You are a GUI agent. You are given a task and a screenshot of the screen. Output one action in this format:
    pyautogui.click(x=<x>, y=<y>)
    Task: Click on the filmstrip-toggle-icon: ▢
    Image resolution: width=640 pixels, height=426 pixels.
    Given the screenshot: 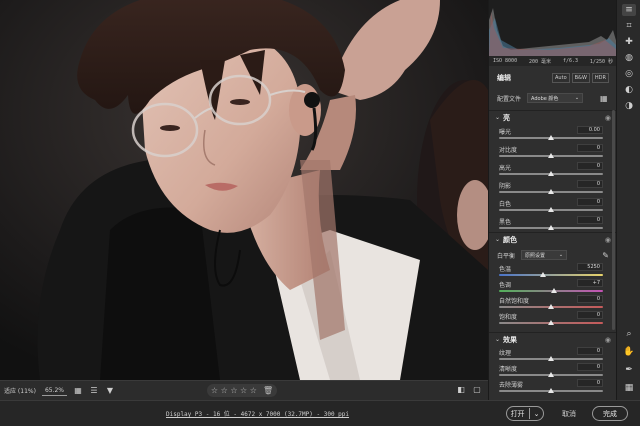 What is the action you would take?
    pyautogui.click(x=477, y=389)
    